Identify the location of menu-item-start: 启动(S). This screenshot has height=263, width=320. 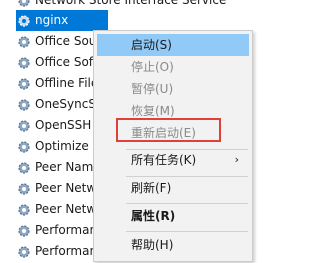
(173, 45).